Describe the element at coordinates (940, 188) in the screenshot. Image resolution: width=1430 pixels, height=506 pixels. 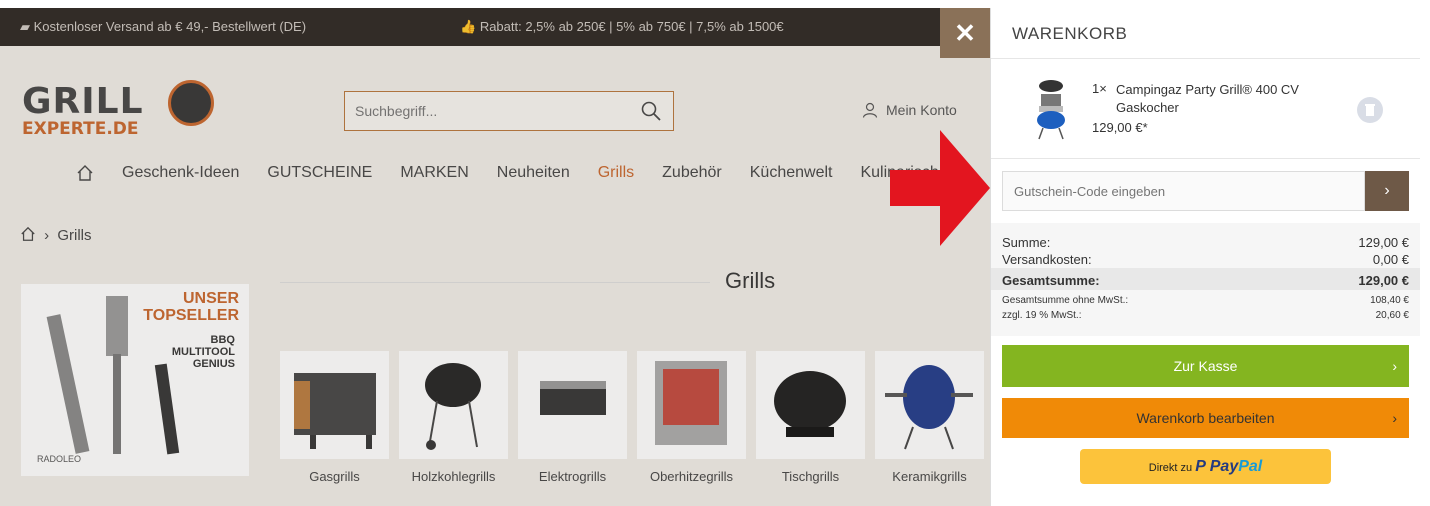
I see `red-arrow-icon` at that location.